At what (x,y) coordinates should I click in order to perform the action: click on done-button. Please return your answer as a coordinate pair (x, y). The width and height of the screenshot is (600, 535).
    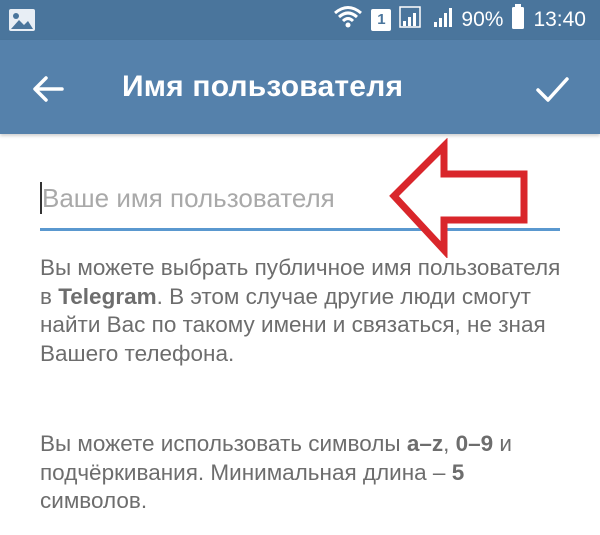
    Looking at the image, I should click on (552, 89).